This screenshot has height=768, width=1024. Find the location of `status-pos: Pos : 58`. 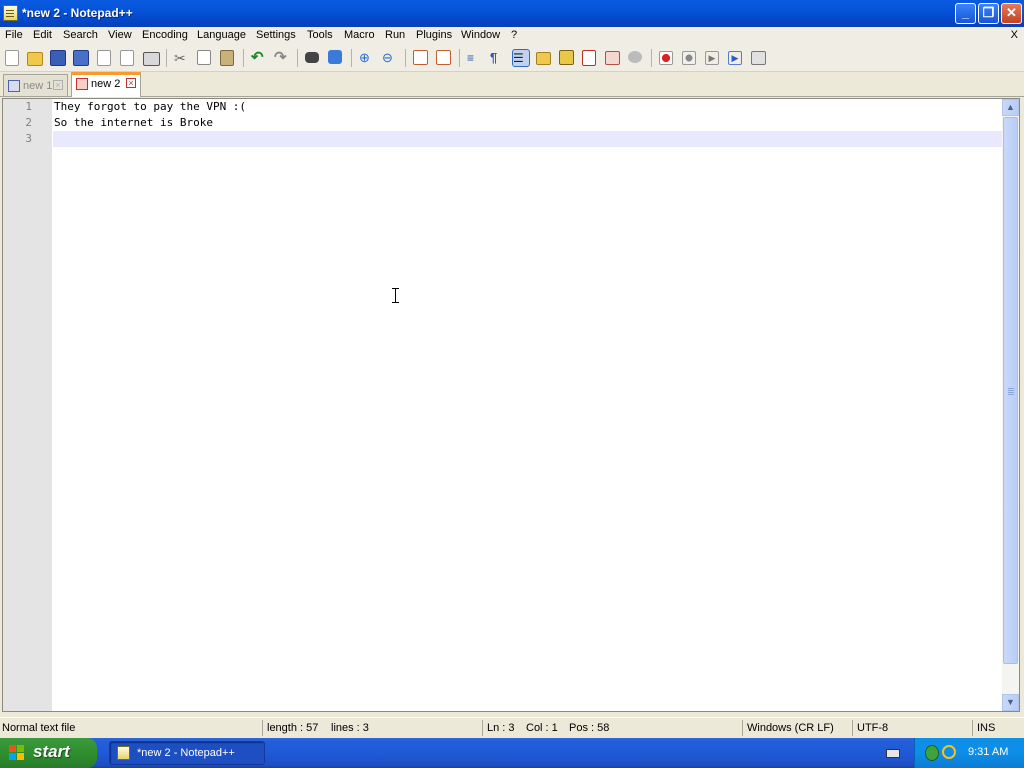

status-pos: Pos : 58 is located at coordinates (589, 728).